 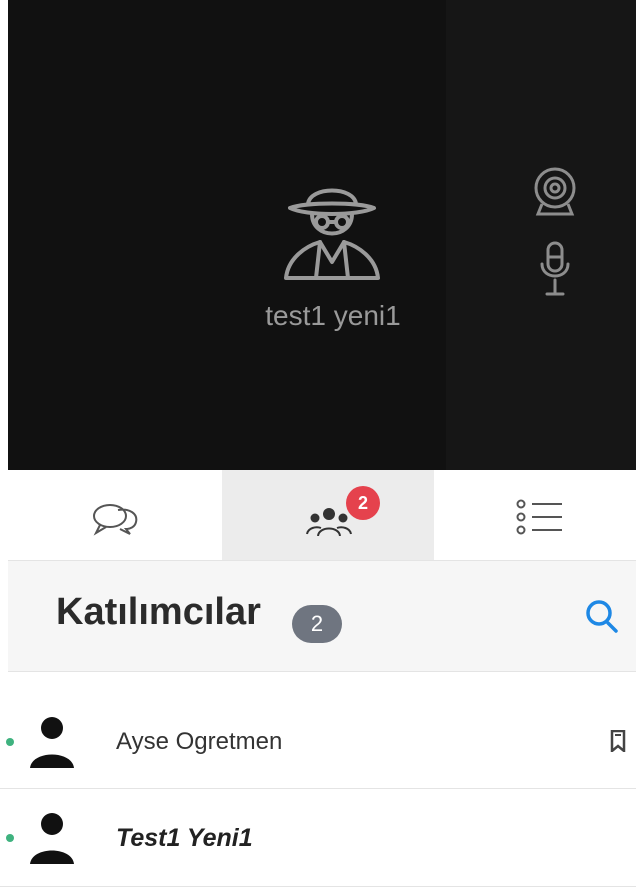 I want to click on bookmark-icon, so click(x=618, y=741).